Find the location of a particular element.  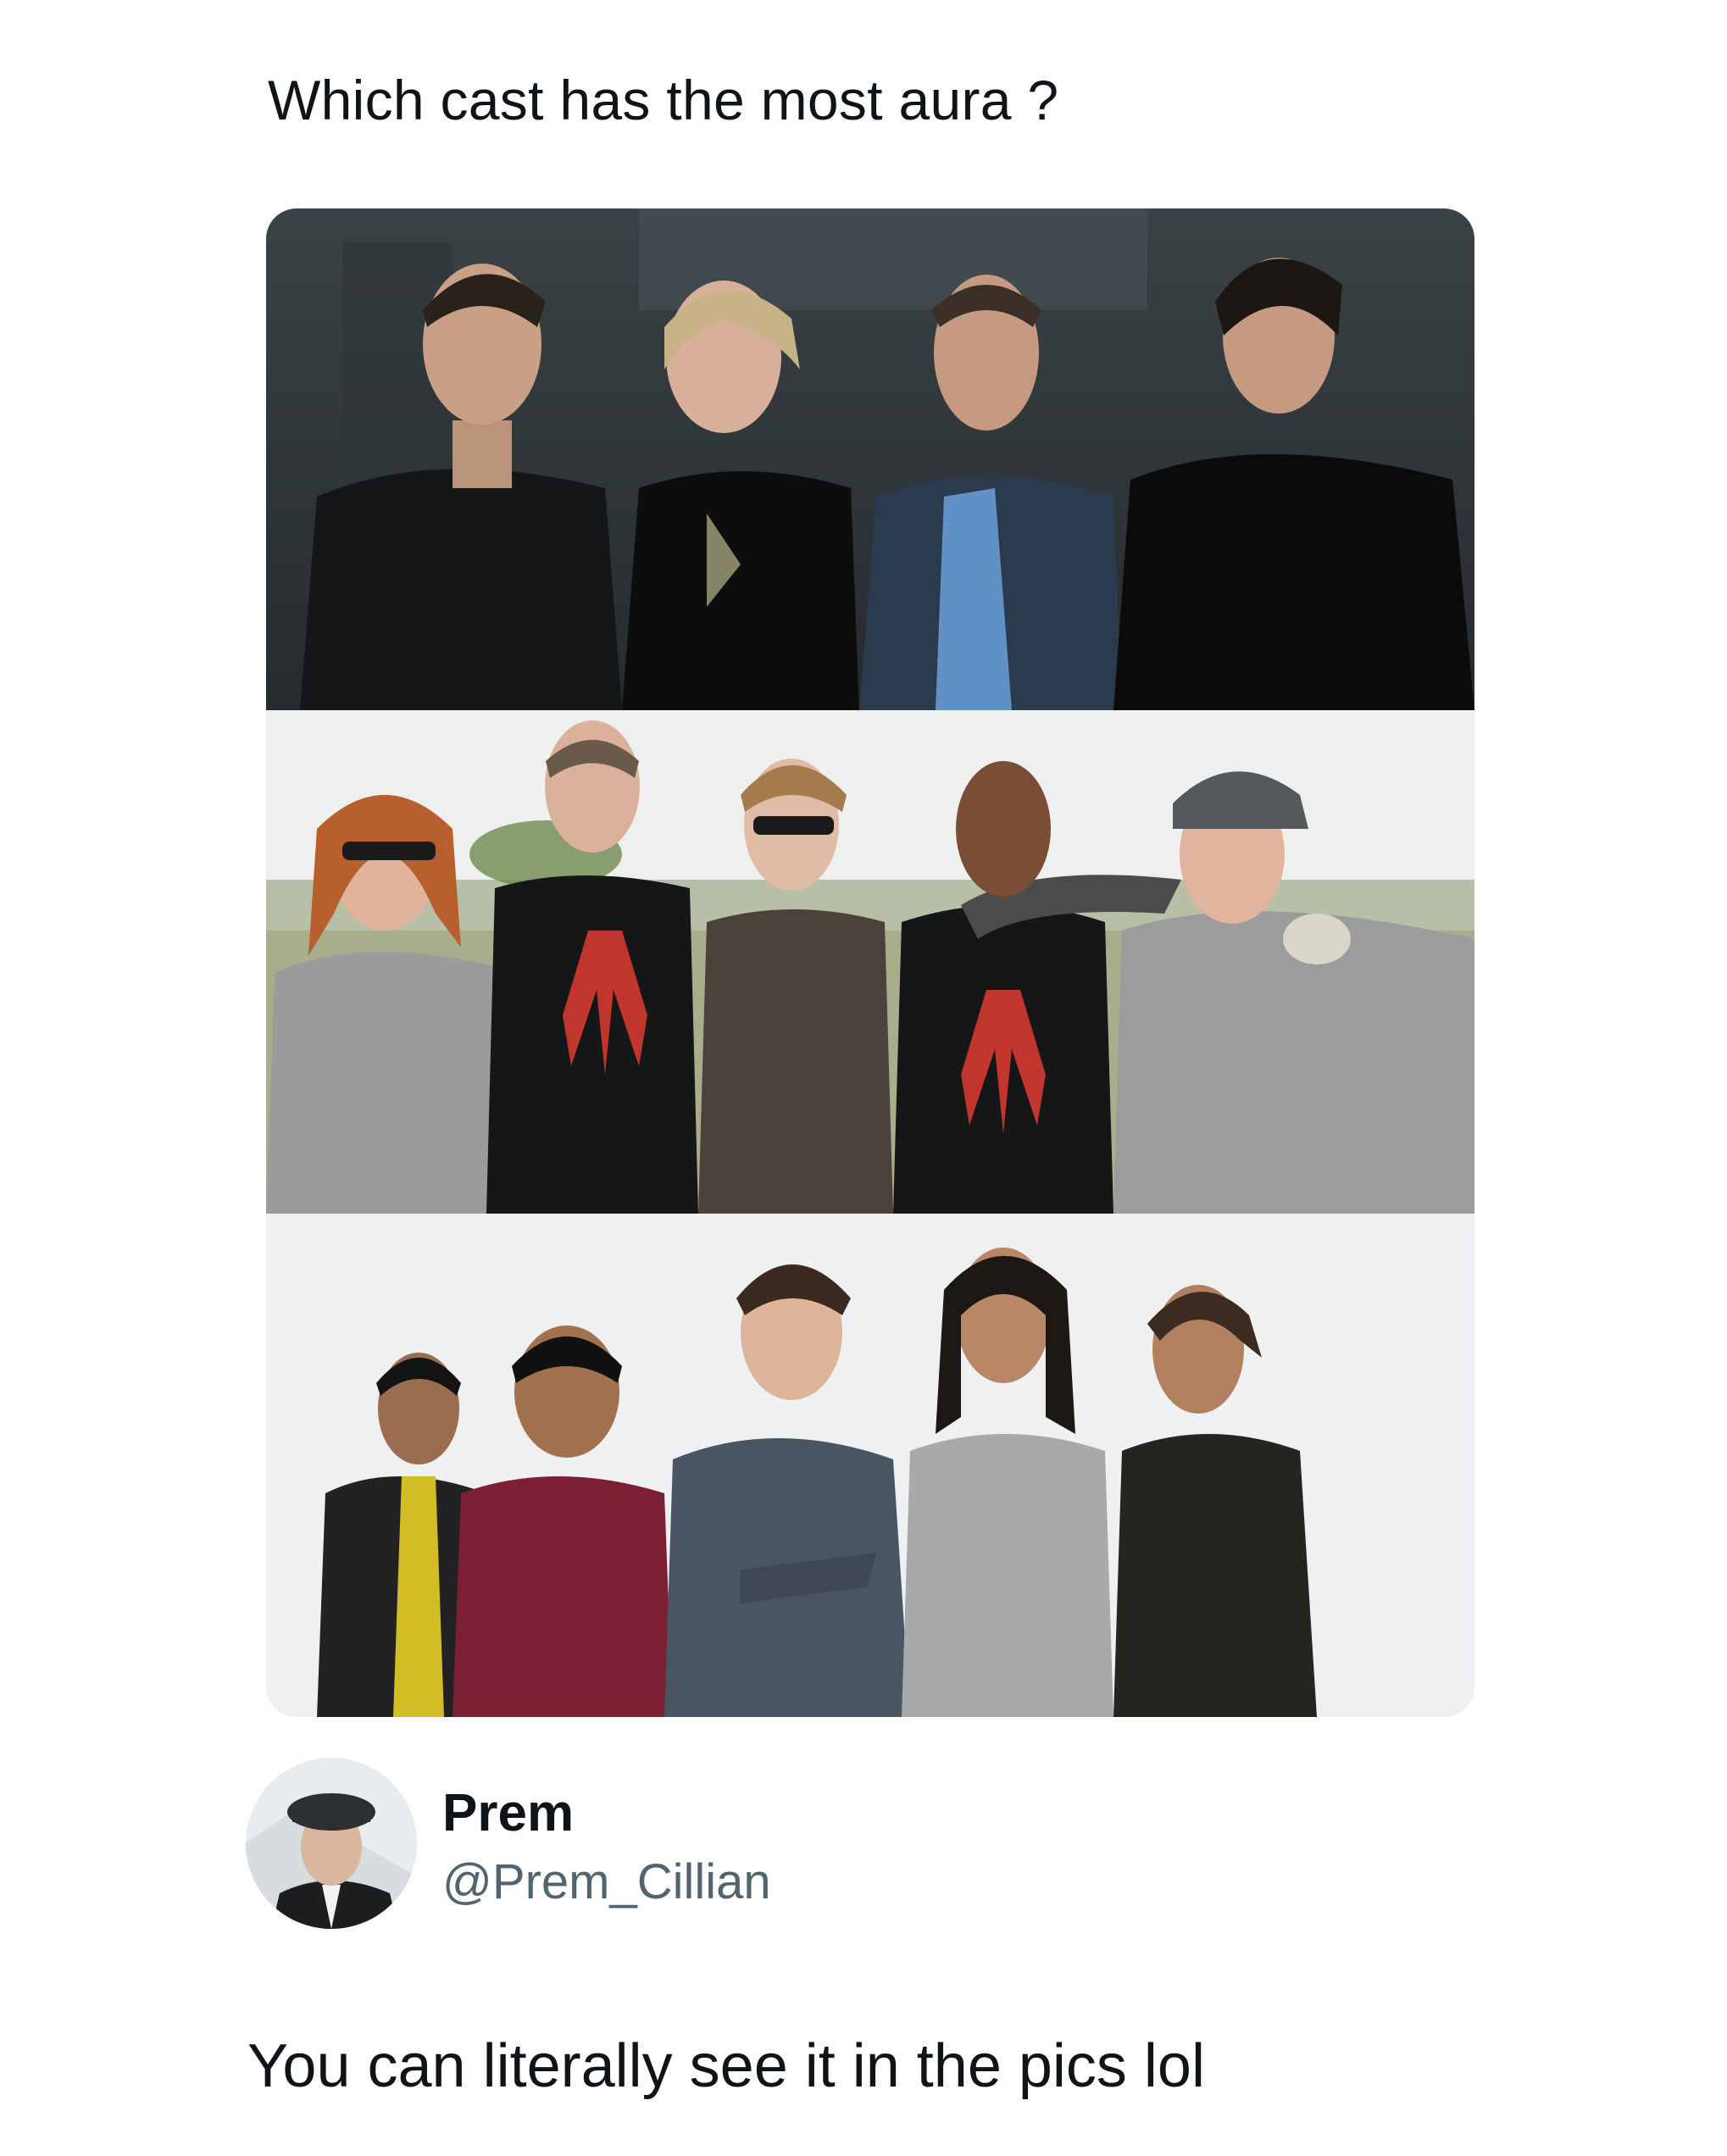

user-handle: @Prem_Cillian is located at coordinates (606, 1882).